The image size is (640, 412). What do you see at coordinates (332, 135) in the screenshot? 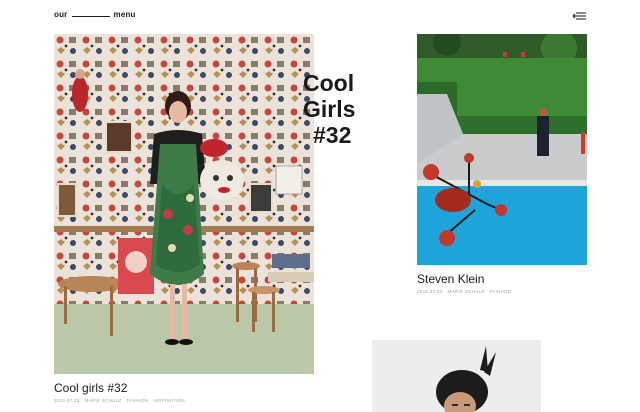
I see `overlay-title-line: #32` at bounding box center [332, 135].